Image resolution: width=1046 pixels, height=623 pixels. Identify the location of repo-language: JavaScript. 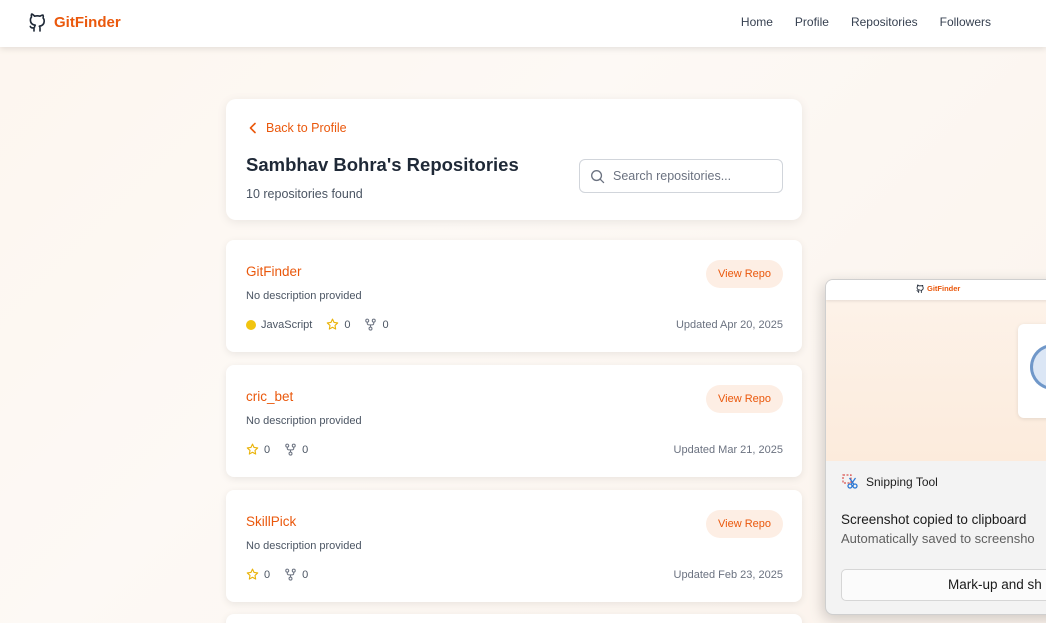
(279, 325).